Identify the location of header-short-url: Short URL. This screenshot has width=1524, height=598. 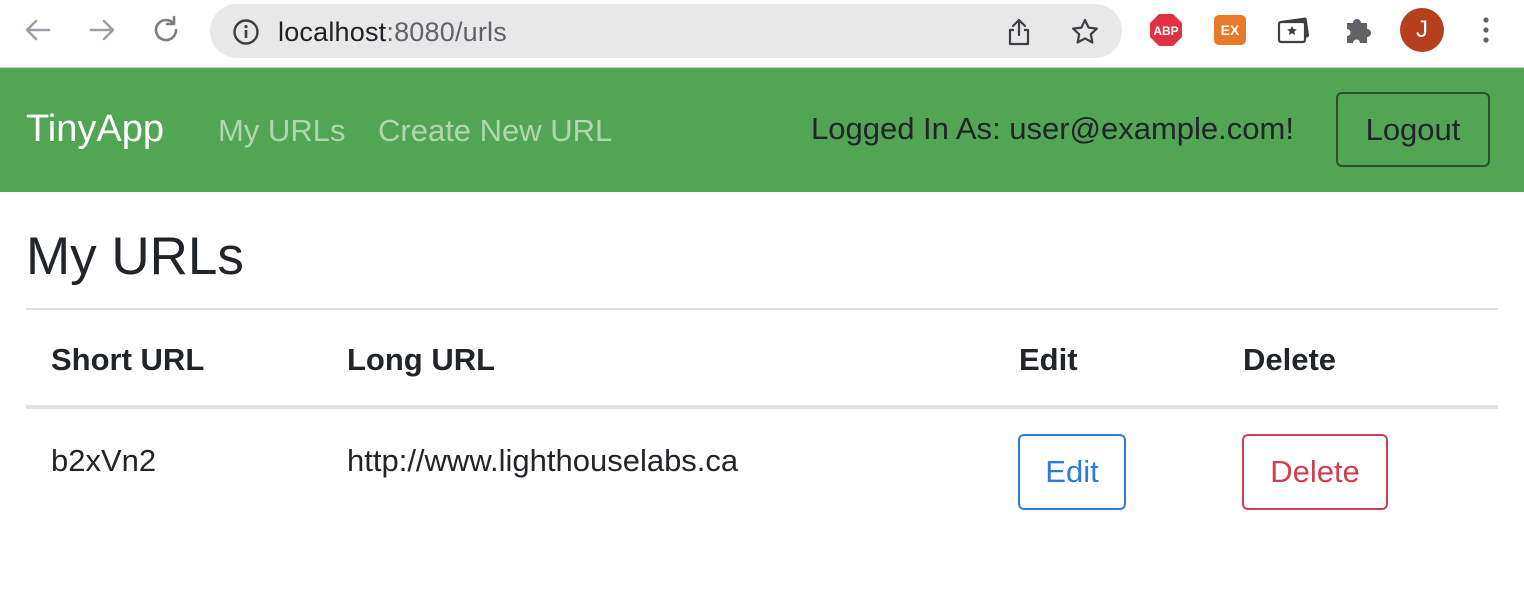
(128, 359).